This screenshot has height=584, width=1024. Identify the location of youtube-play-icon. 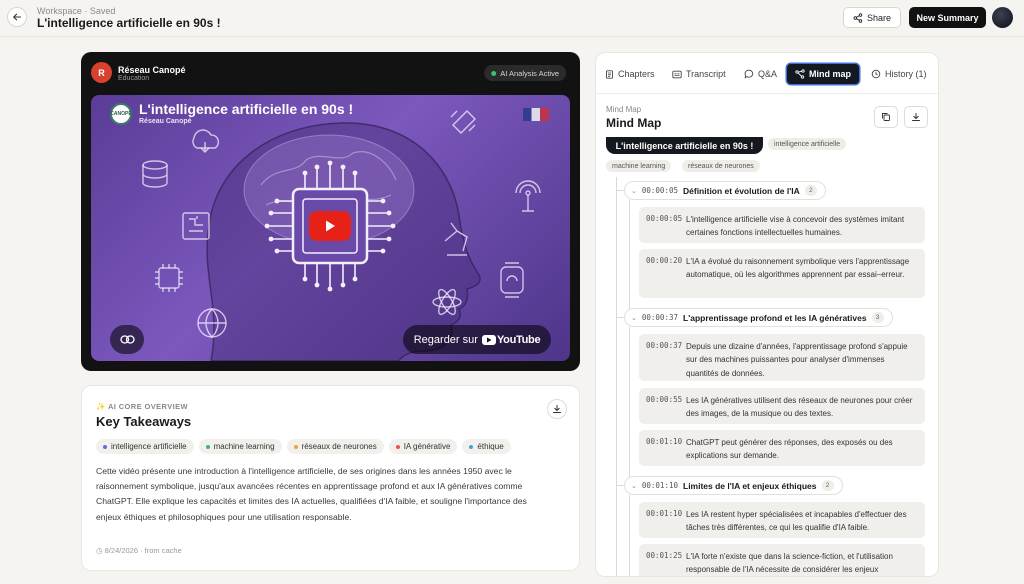
(488, 339).